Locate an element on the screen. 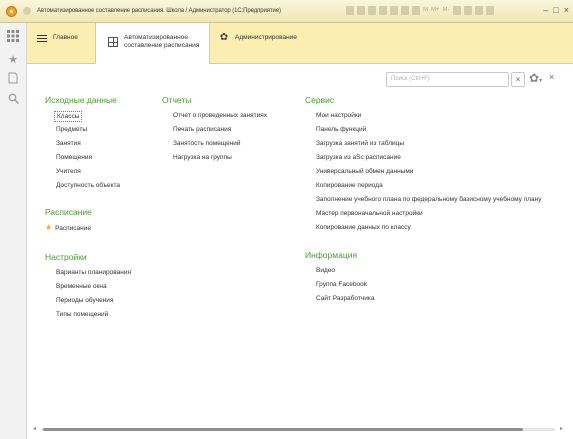 This screenshot has width=573, height=439. memory-minus-button: M- is located at coordinates (446, 10).